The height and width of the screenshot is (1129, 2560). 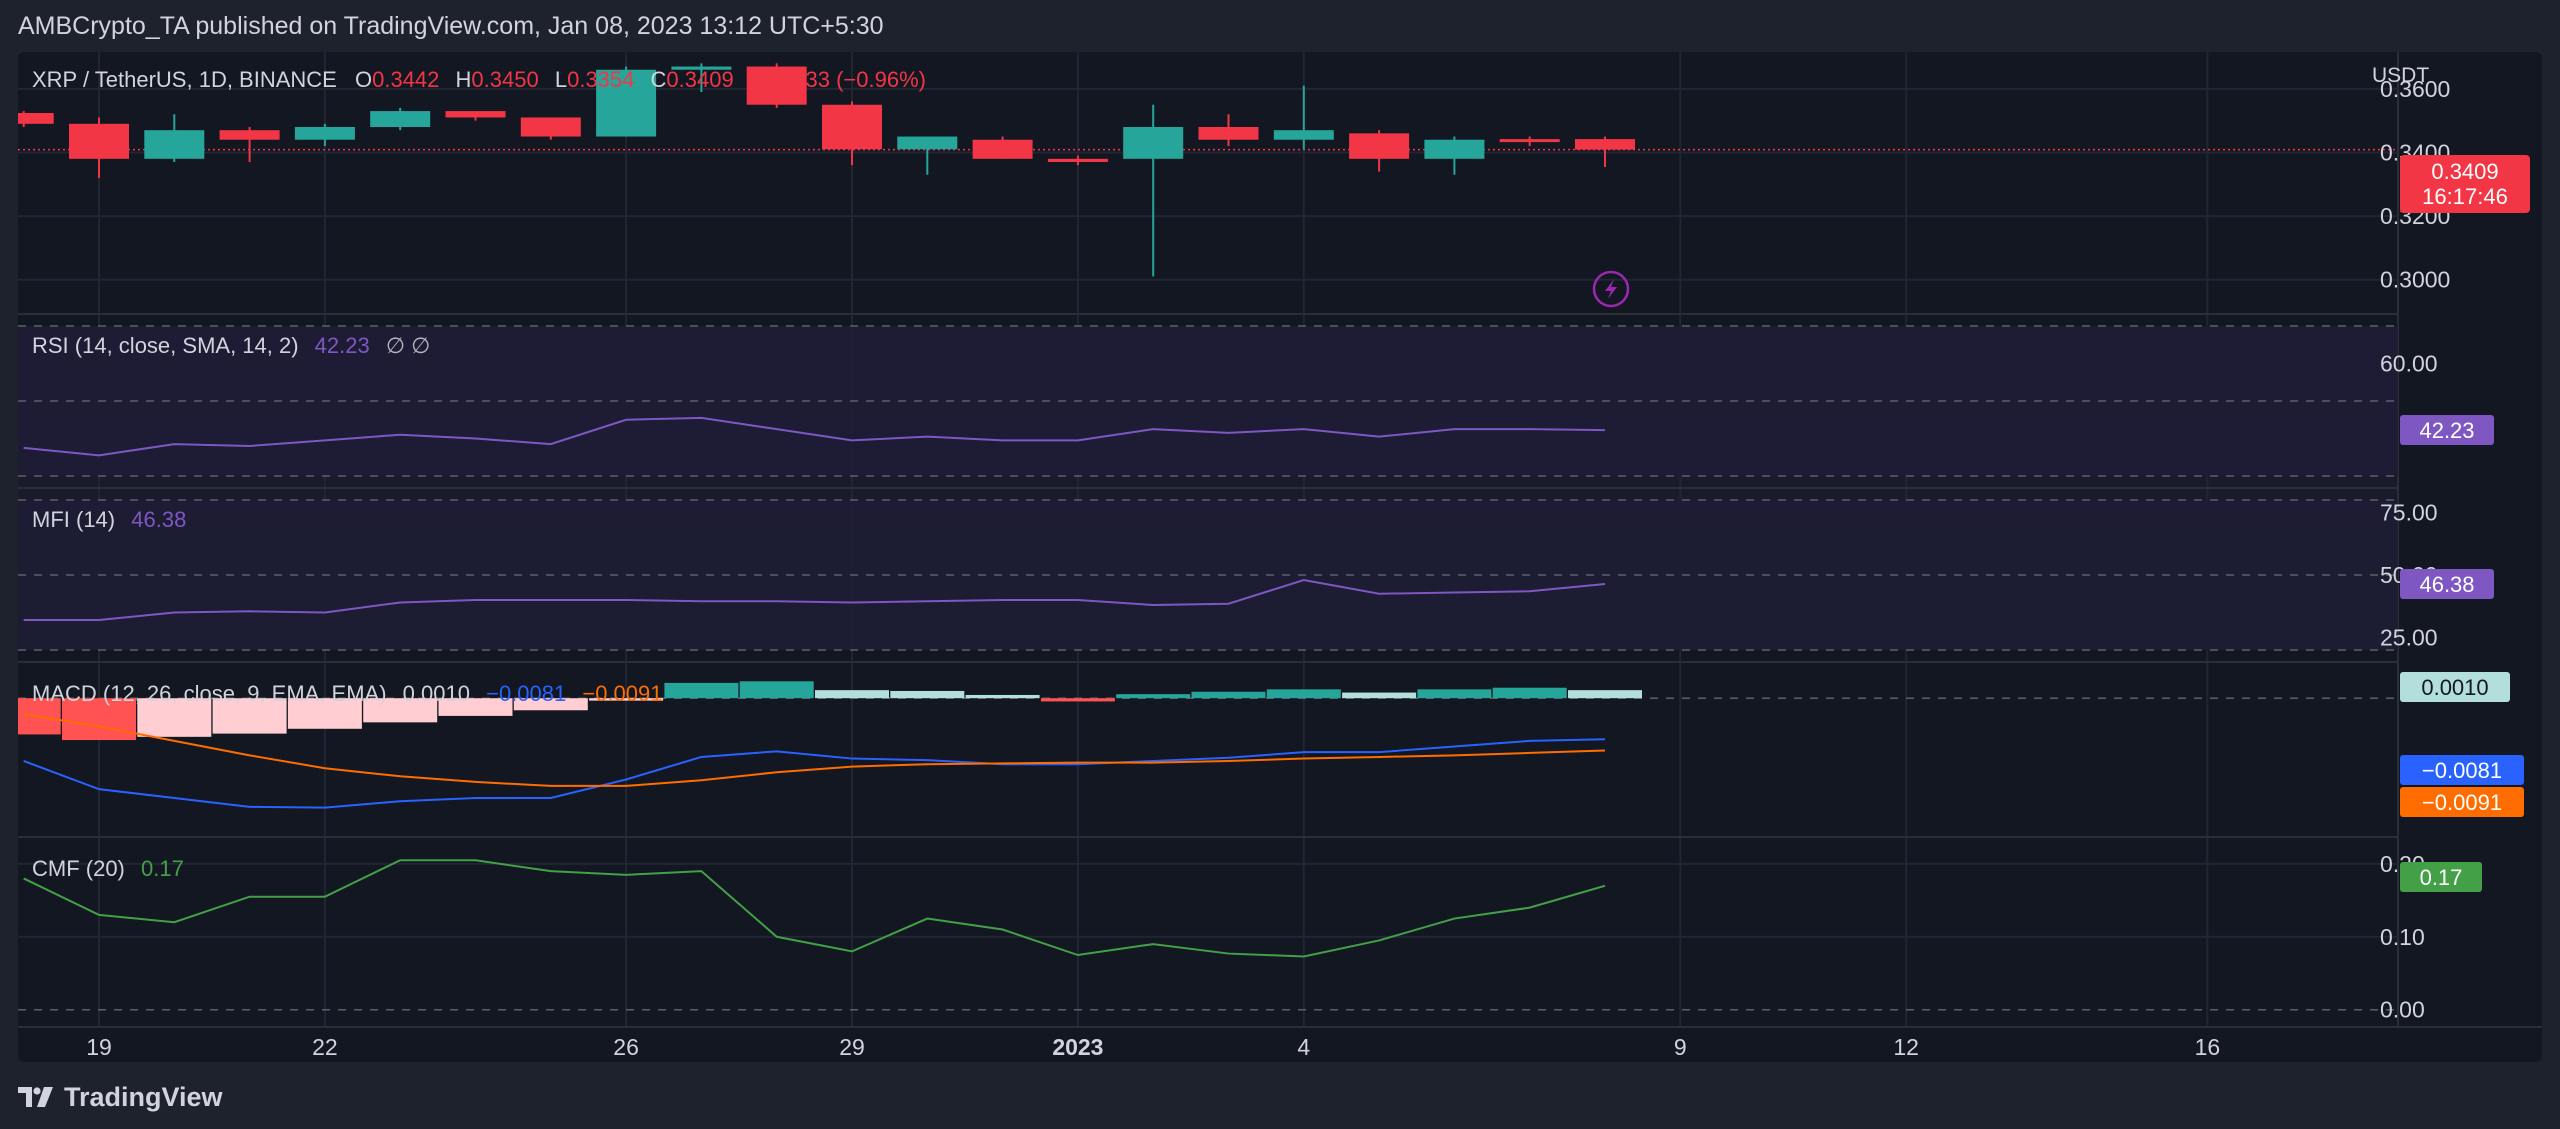 I want to click on rsi-legend: RSI (14, close, SMA, 14, 2) 42.23 ∅ ∅, so click(x=231, y=345).